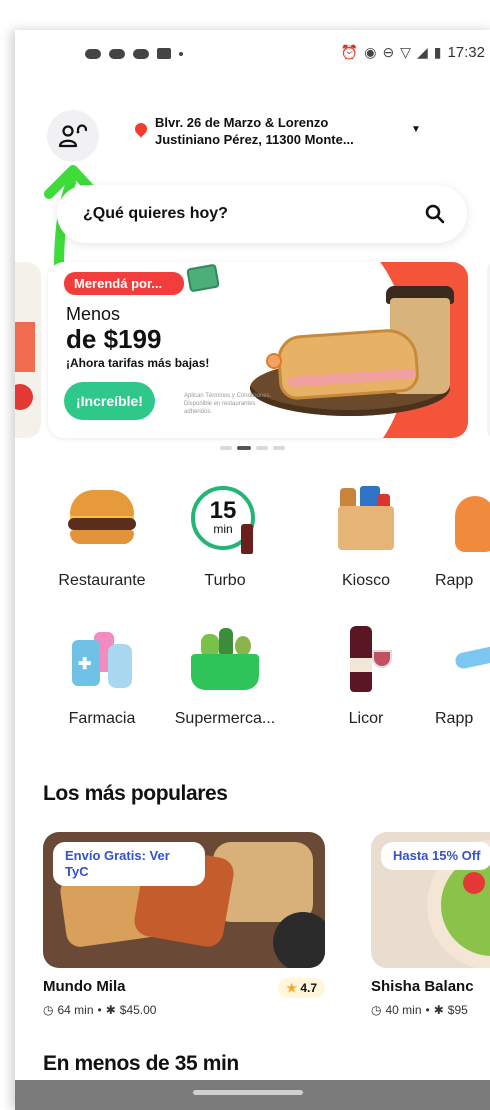  I want to click on burger-icon, so click(102, 522).